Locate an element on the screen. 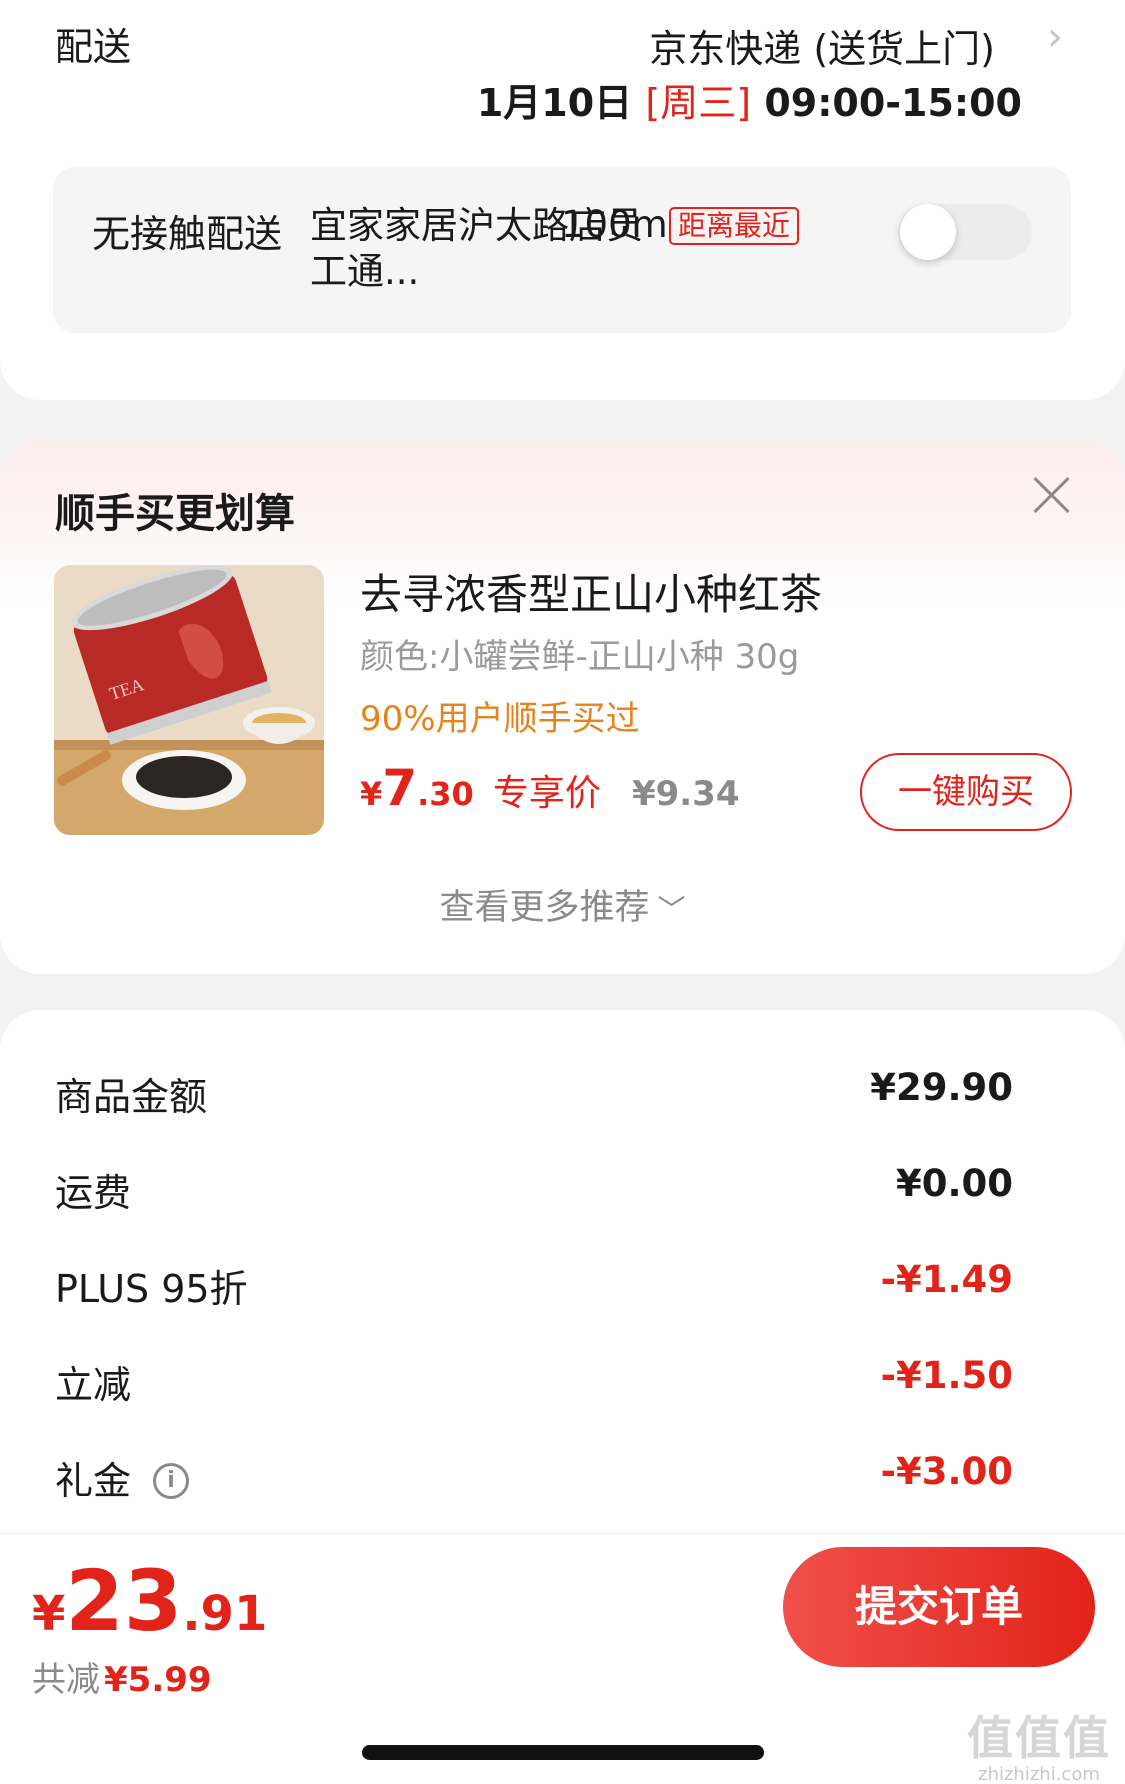  total-integer: 23 is located at coordinates (124, 1601).